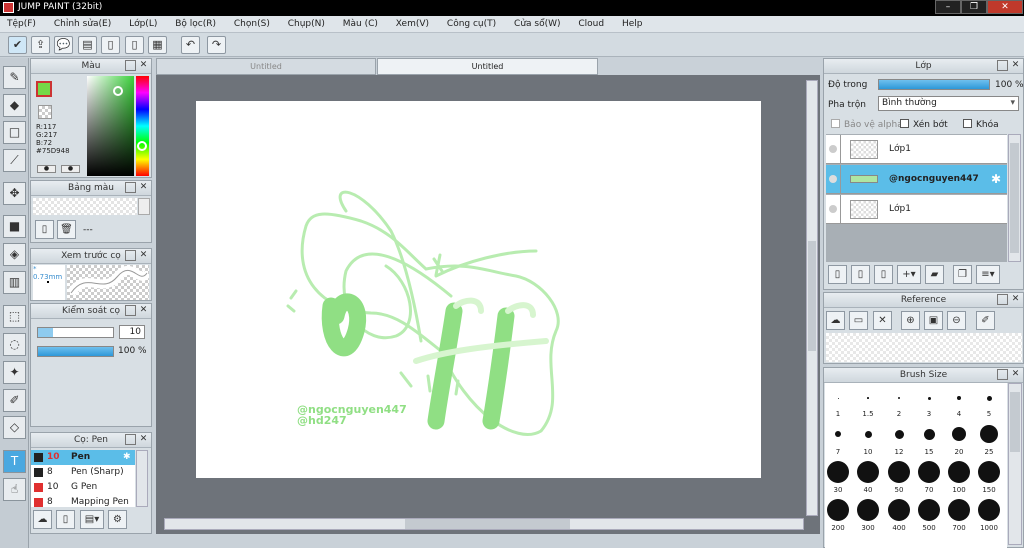 The height and width of the screenshot is (548, 1024). What do you see at coordinates (118, 91) in the screenshot?
I see `color-picker-handle` at bounding box center [118, 91].